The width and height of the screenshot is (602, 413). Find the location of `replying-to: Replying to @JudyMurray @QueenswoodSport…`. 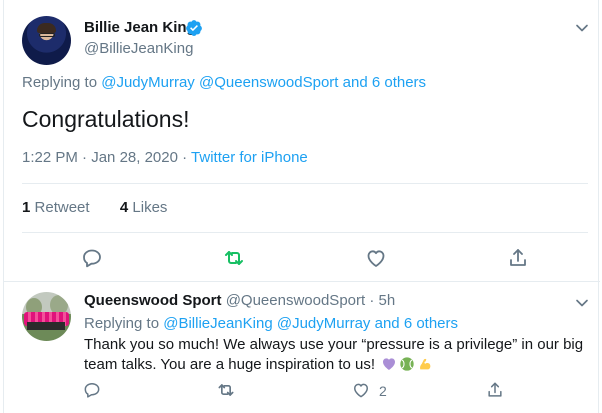

replying-to: Replying to @JudyMurray @QueenswoodSport… is located at coordinates (224, 82).